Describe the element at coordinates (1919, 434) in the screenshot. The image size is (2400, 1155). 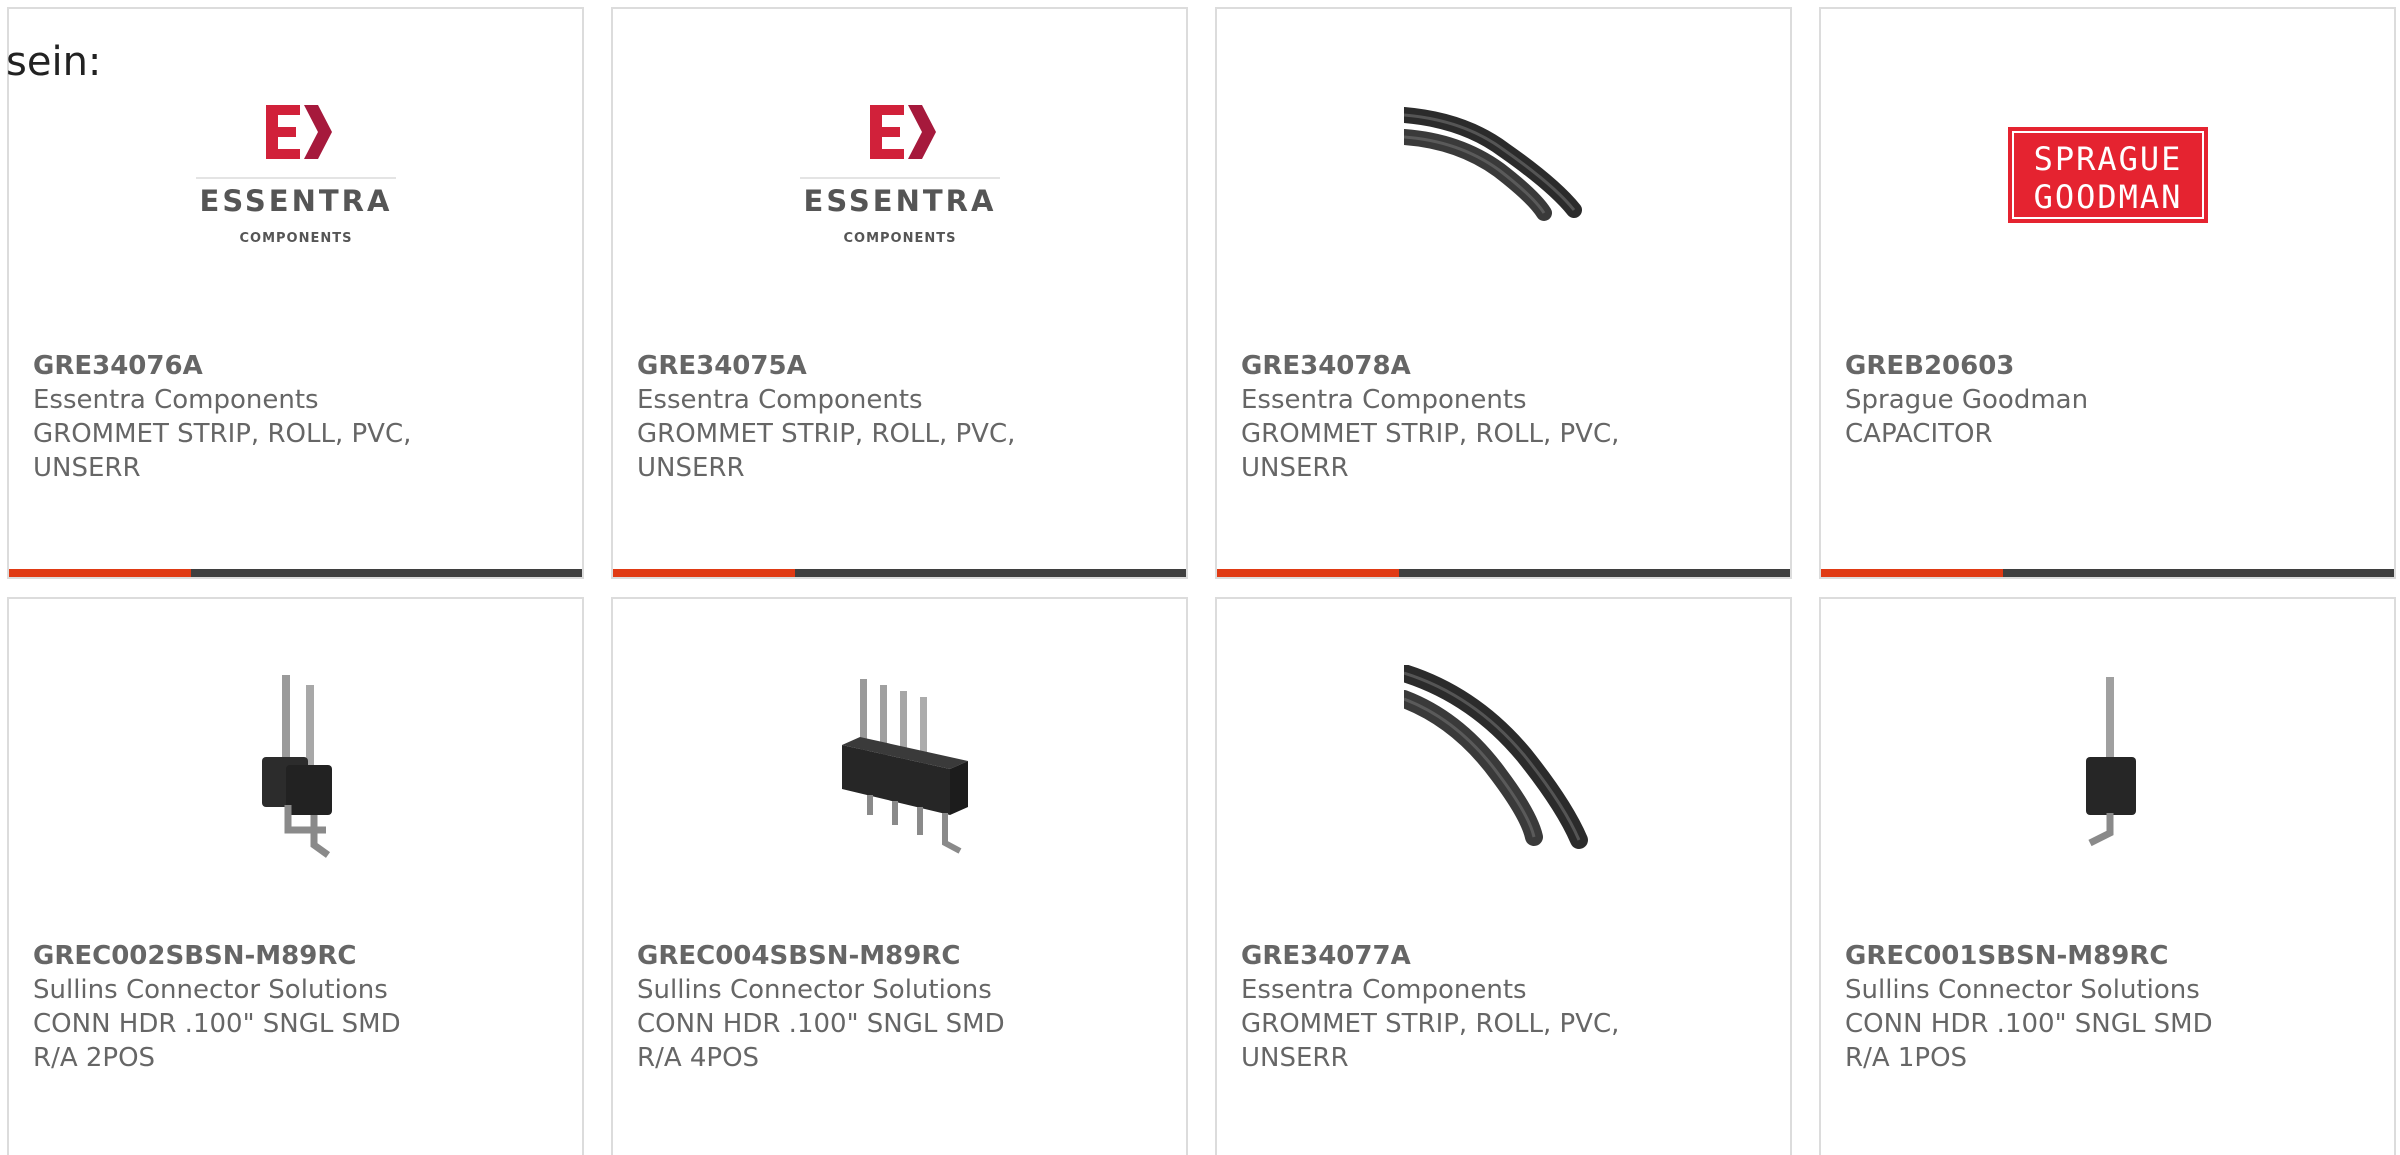
I see `product-description: CAPACITOR` at that location.